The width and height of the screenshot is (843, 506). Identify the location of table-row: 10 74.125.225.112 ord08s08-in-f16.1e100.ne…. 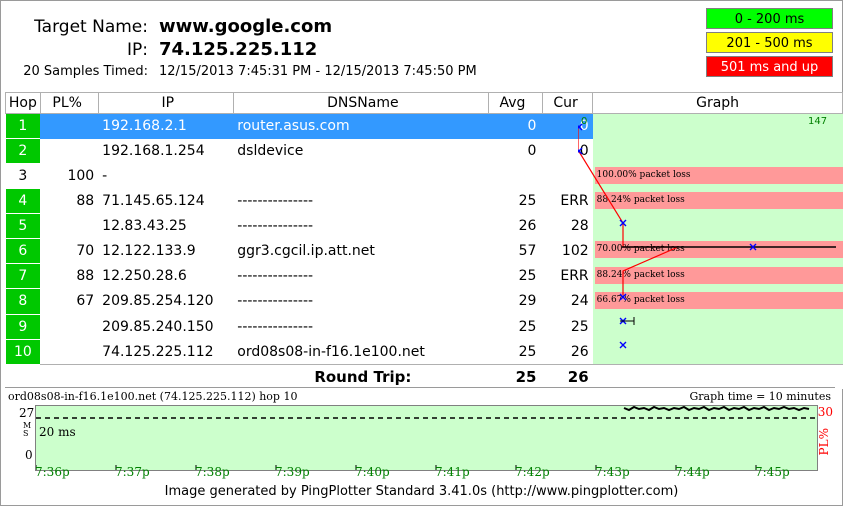
(424, 352).